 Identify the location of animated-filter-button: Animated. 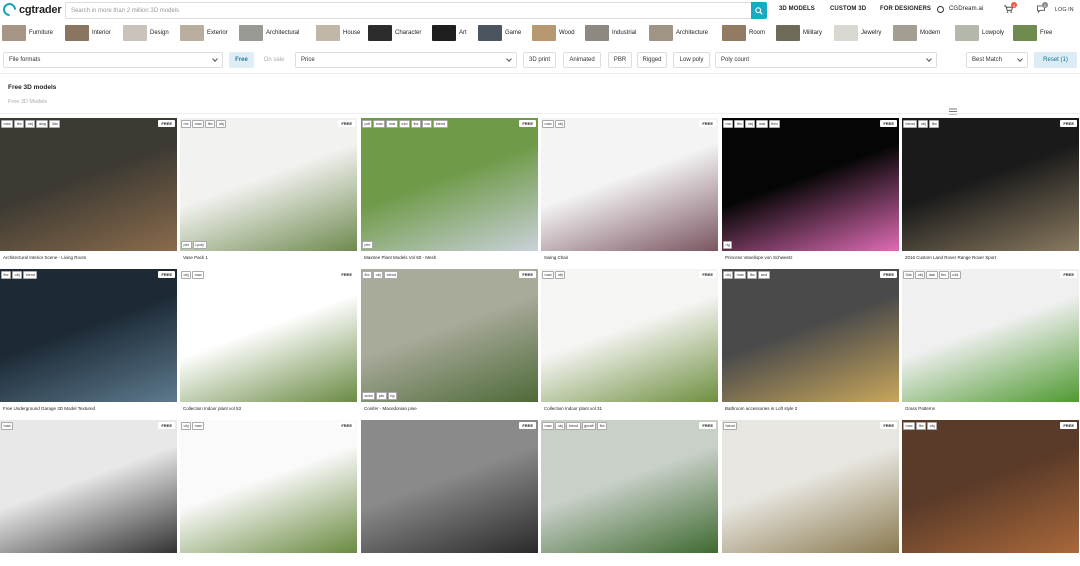
(582, 60).